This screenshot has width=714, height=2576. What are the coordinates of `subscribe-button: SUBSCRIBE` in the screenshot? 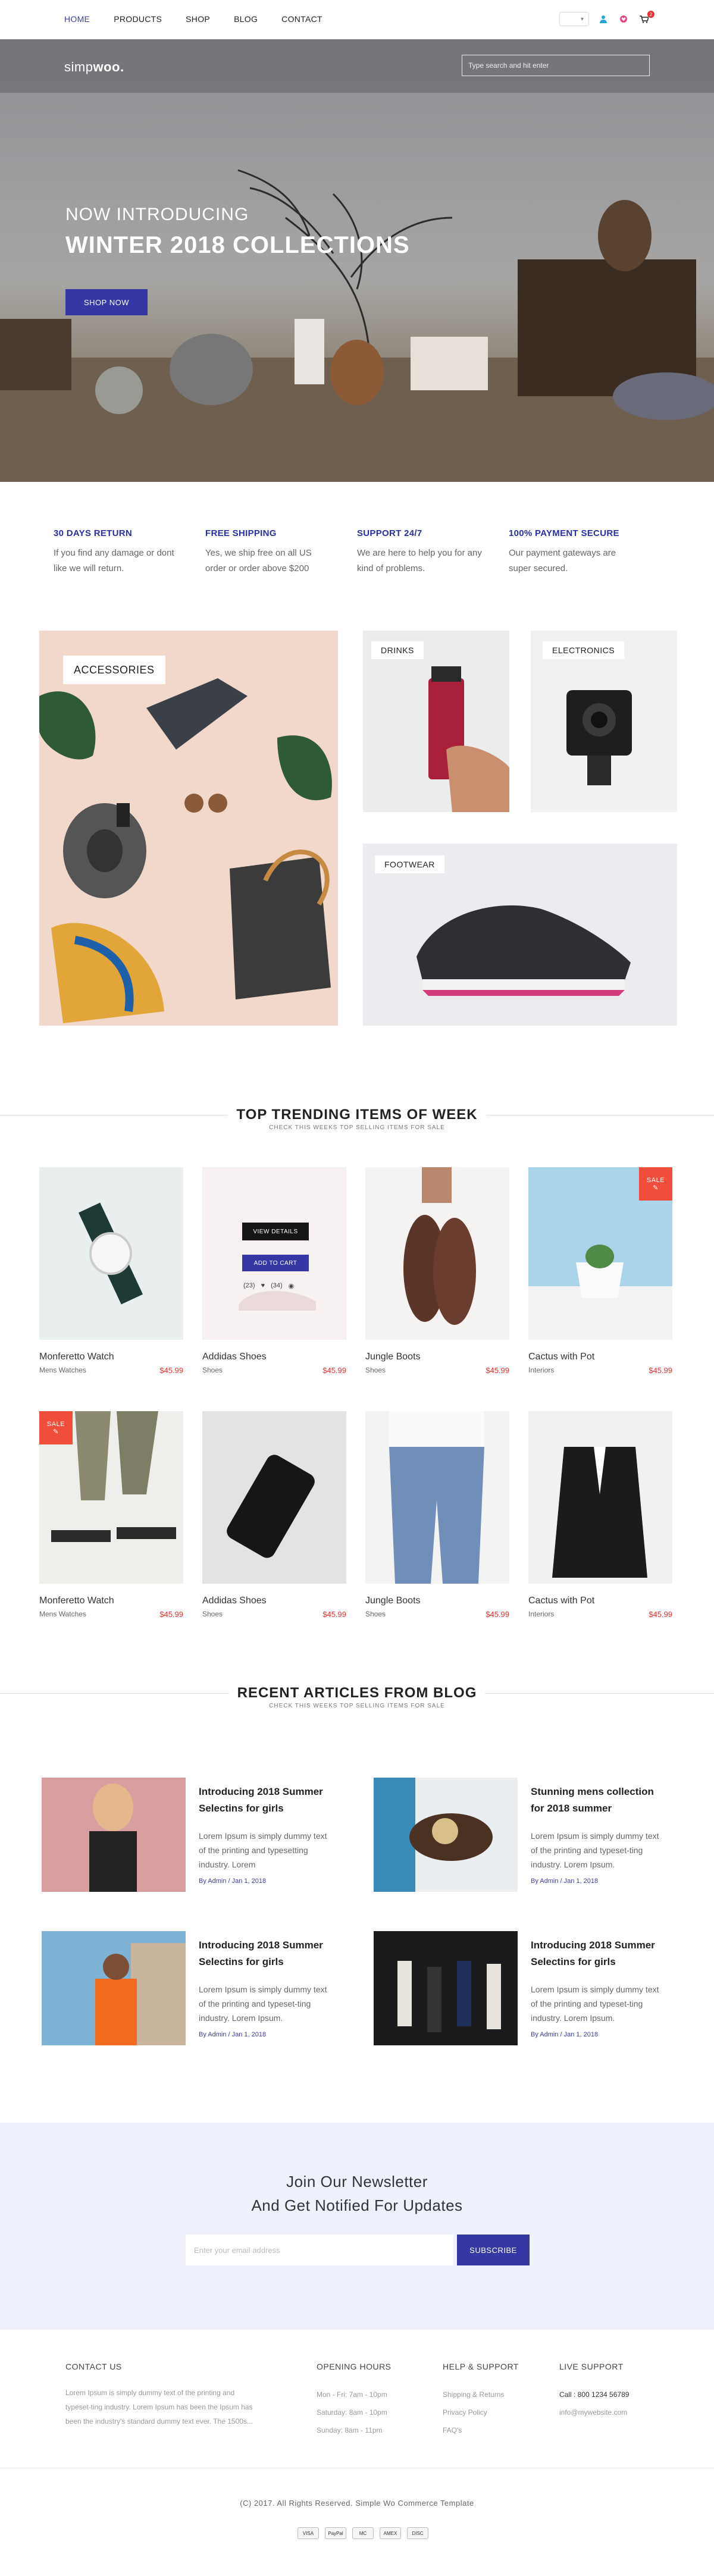 It's located at (493, 2250).